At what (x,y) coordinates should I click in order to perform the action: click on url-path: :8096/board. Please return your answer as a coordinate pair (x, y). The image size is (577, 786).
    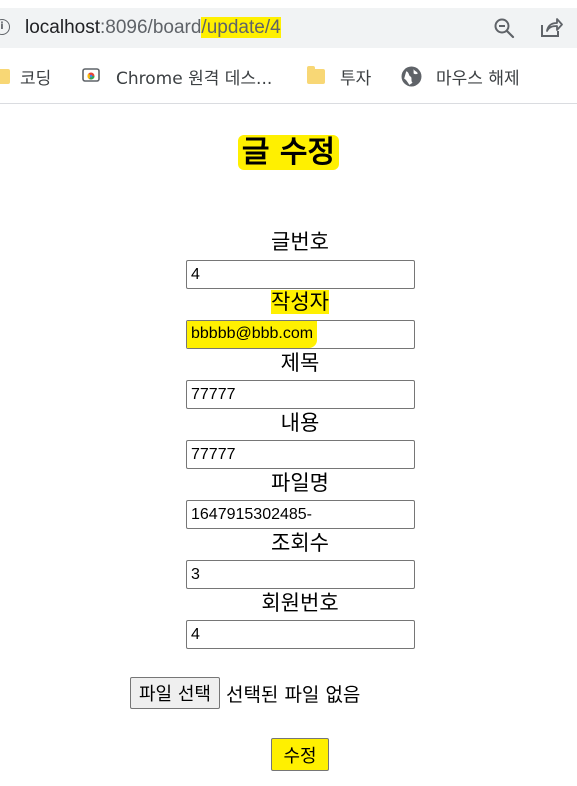
    Looking at the image, I should click on (151, 27).